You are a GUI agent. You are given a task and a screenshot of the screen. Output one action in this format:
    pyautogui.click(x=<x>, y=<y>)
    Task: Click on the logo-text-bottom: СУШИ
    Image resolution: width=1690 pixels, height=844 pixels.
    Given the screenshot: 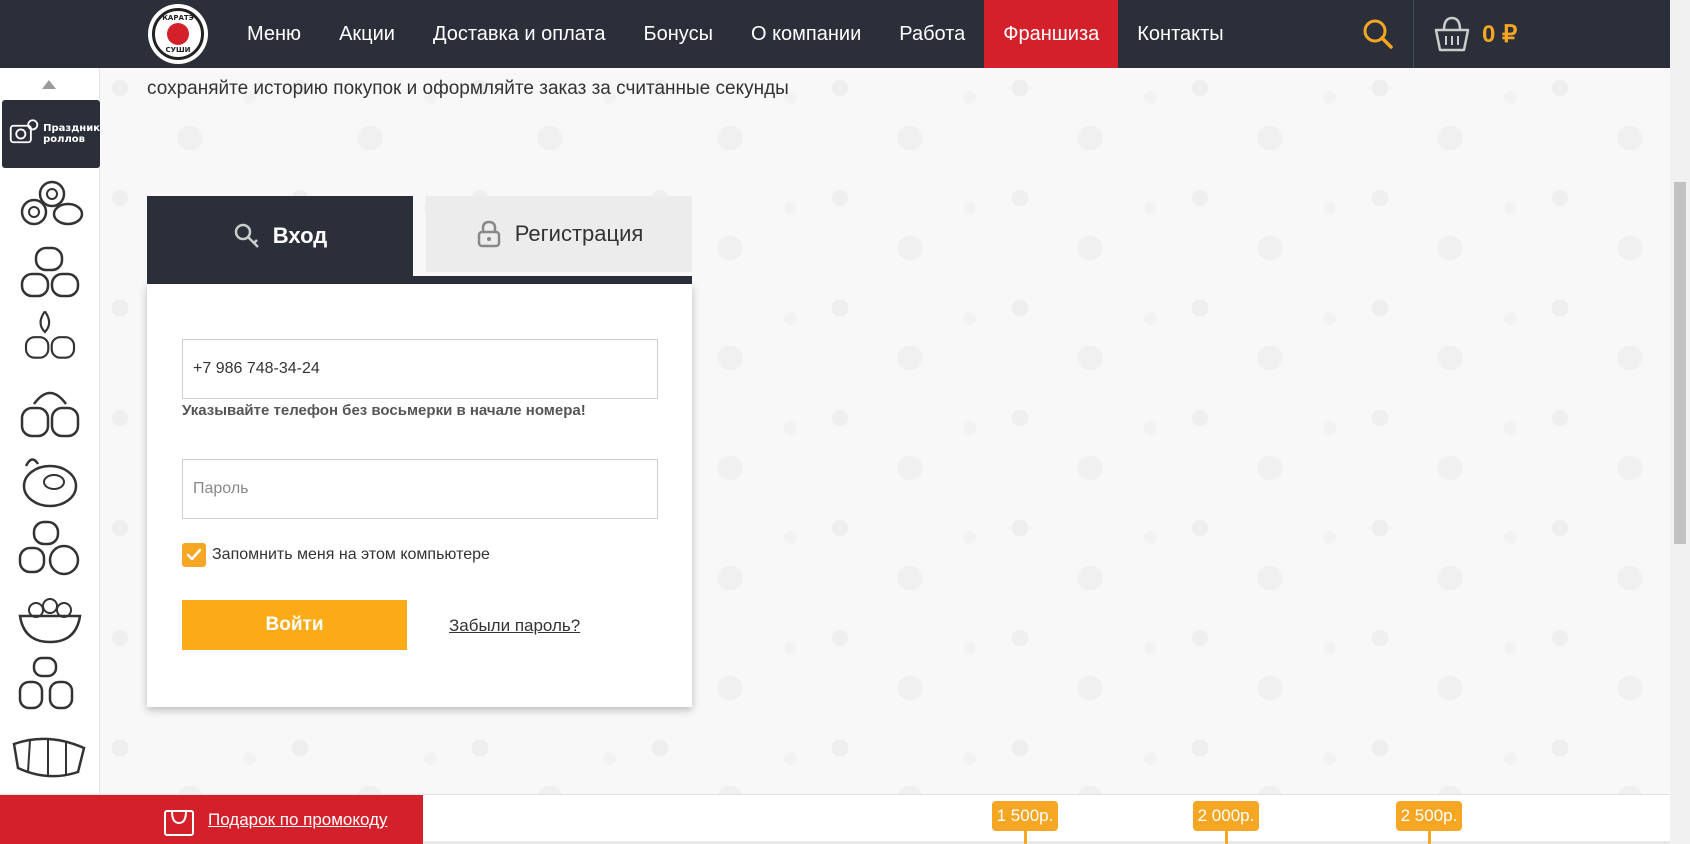 What is the action you would take?
    pyautogui.click(x=178, y=50)
    